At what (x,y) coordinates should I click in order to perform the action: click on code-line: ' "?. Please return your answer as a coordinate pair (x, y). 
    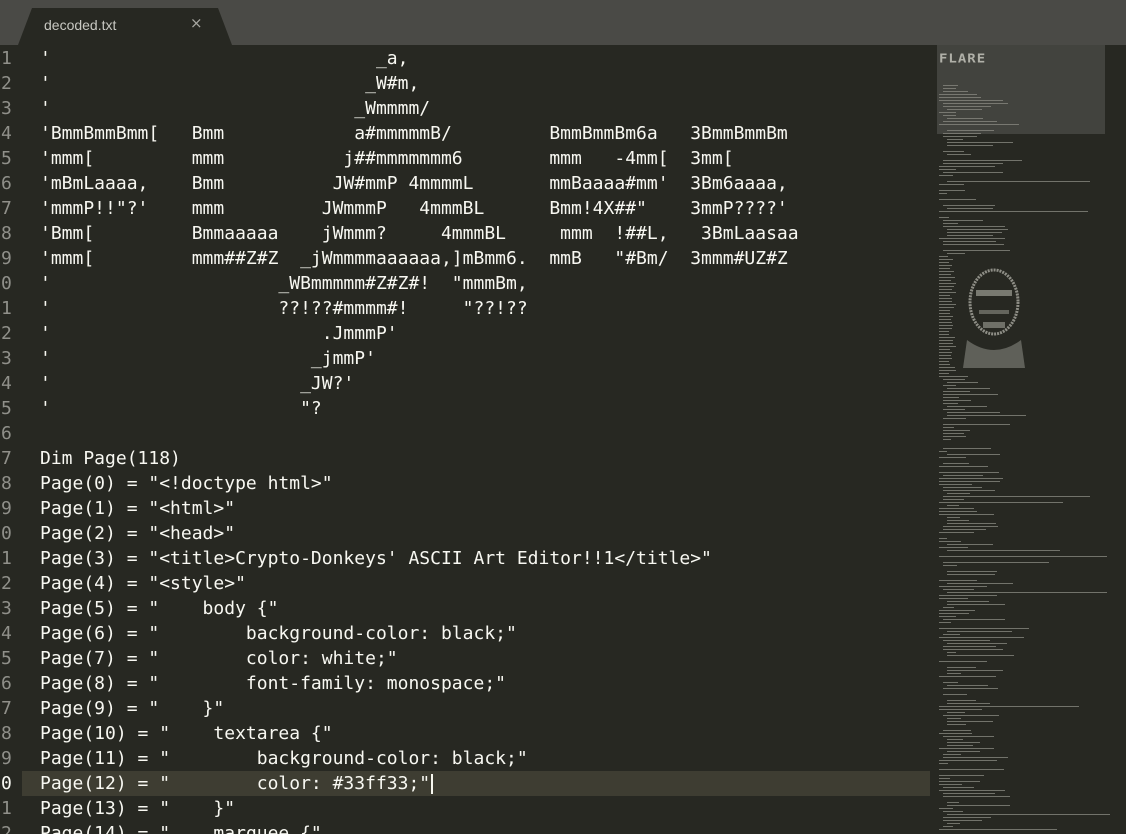
    Looking at the image, I should click on (181, 408).